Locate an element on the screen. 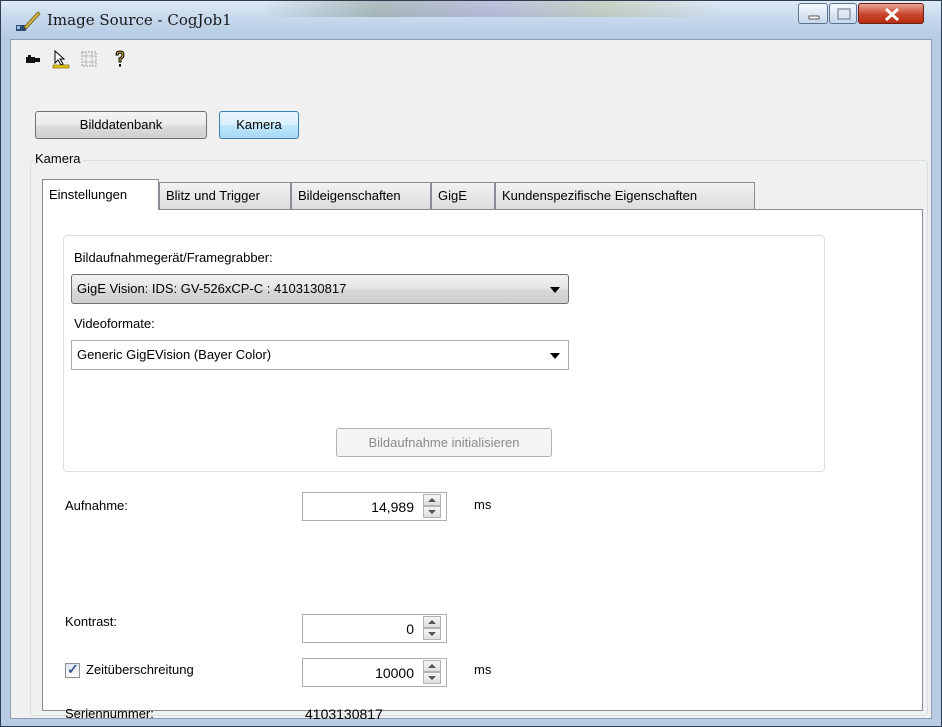 Image resolution: width=942 pixels, height=727 pixels. timeout-stepper: 10000 is located at coordinates (374, 672).